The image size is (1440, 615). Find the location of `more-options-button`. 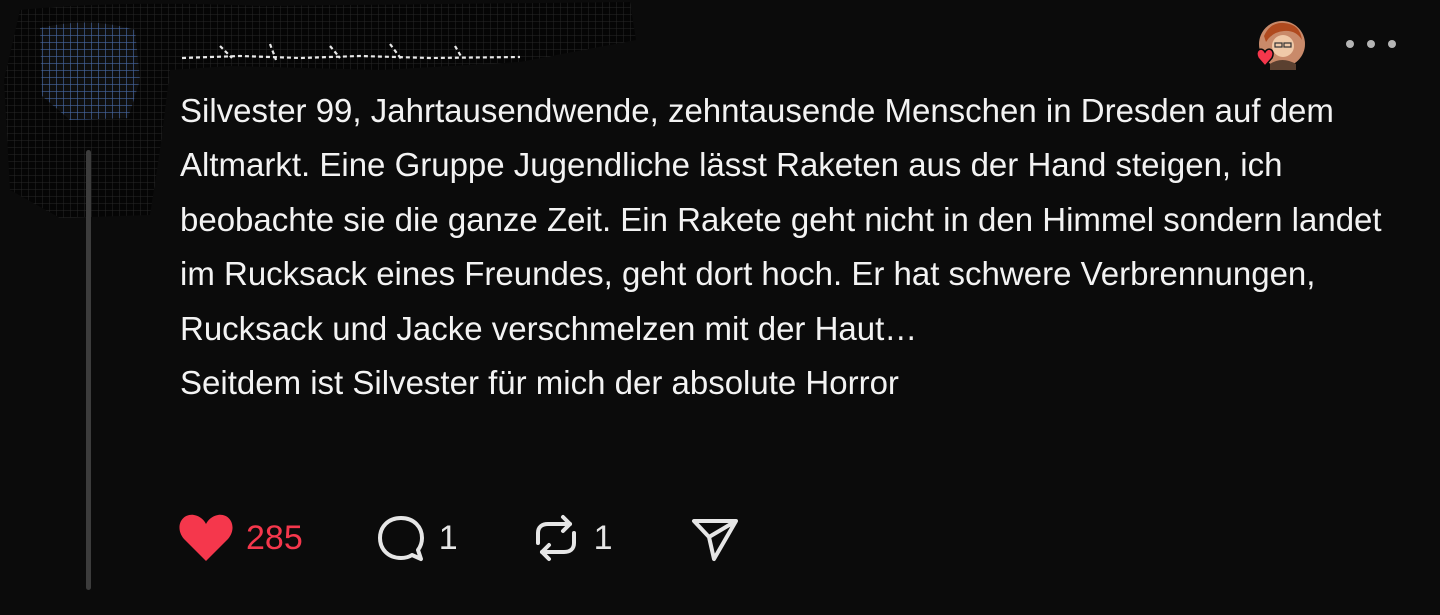

more-options-button is located at coordinates (1371, 44).